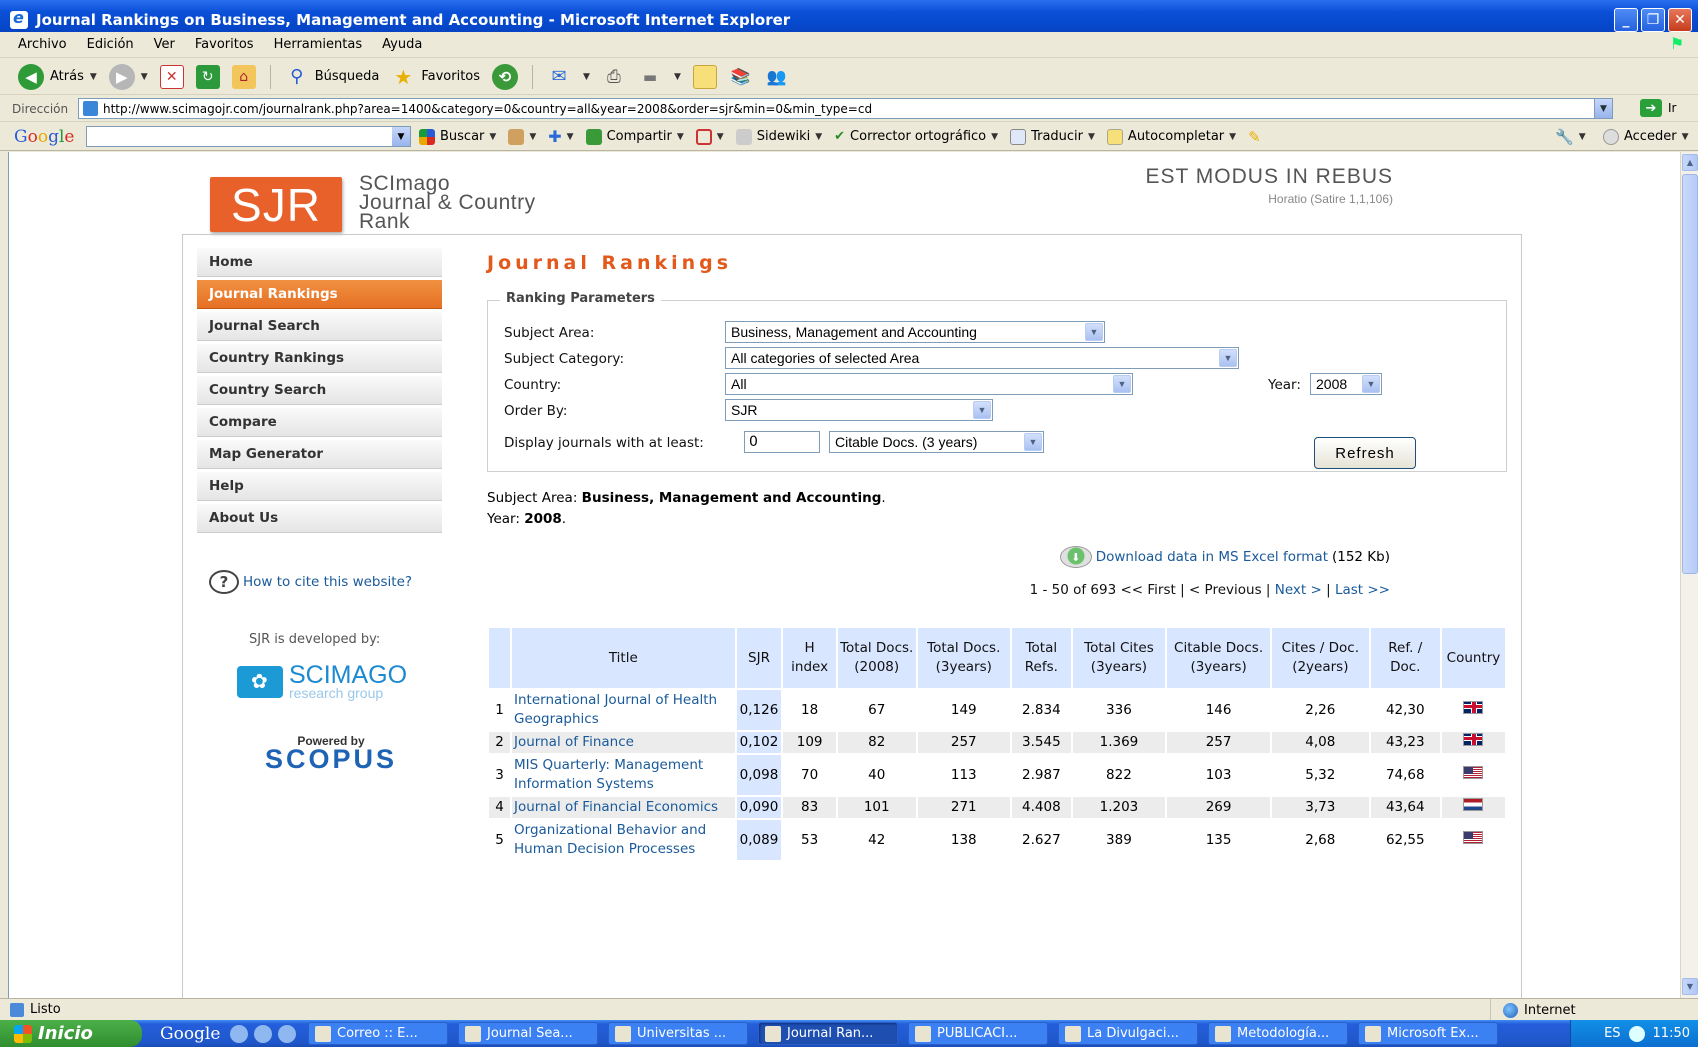 The height and width of the screenshot is (1047, 1698). What do you see at coordinates (709, 136) in the screenshot?
I see `popup-blocker-button: ▼` at bounding box center [709, 136].